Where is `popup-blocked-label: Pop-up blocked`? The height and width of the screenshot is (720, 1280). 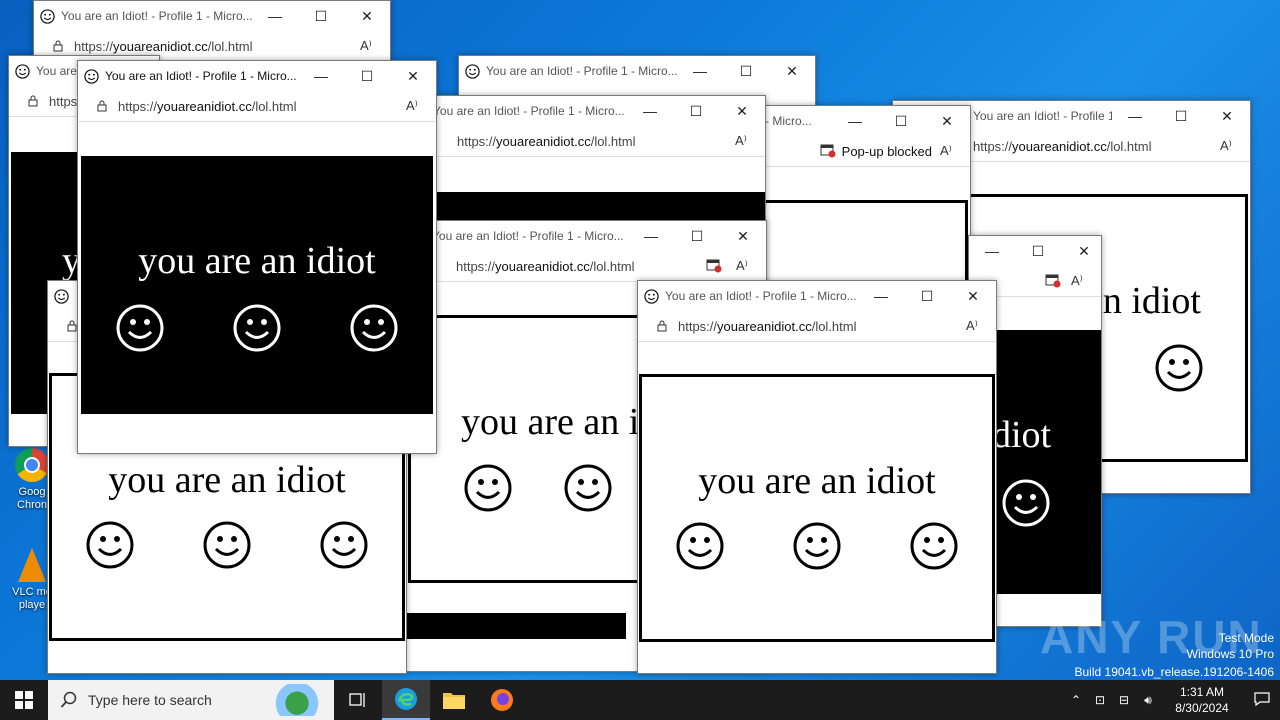
popup-blocked-label: Pop-up blocked is located at coordinates (886, 151).